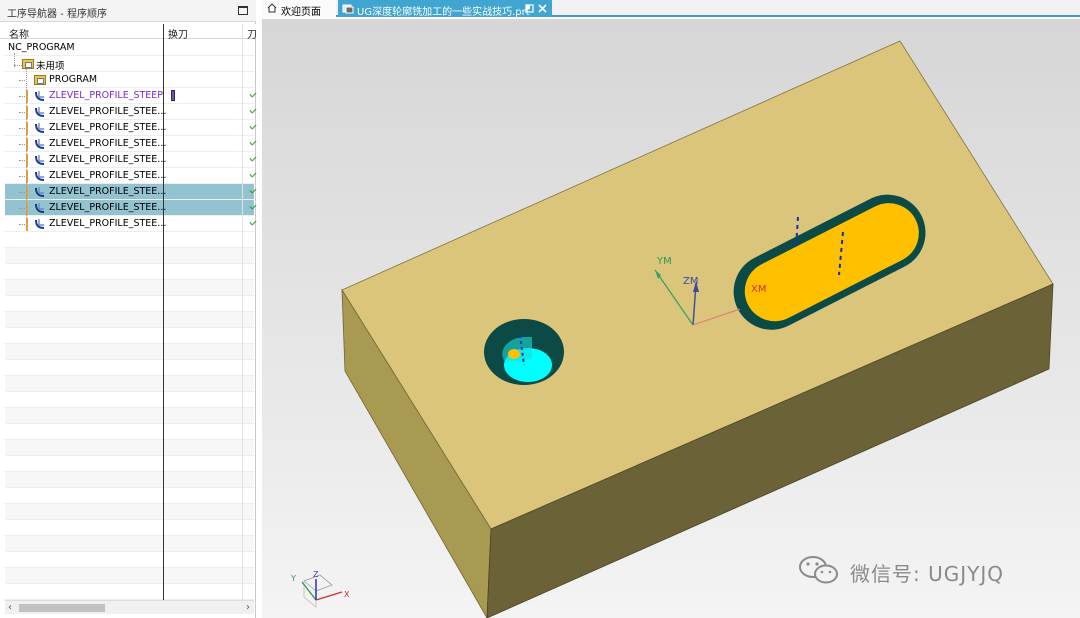  Describe the element at coordinates (57, 14) in the screenshot. I see `navigator-title: 工序导航器 - 程序顺序` at that location.